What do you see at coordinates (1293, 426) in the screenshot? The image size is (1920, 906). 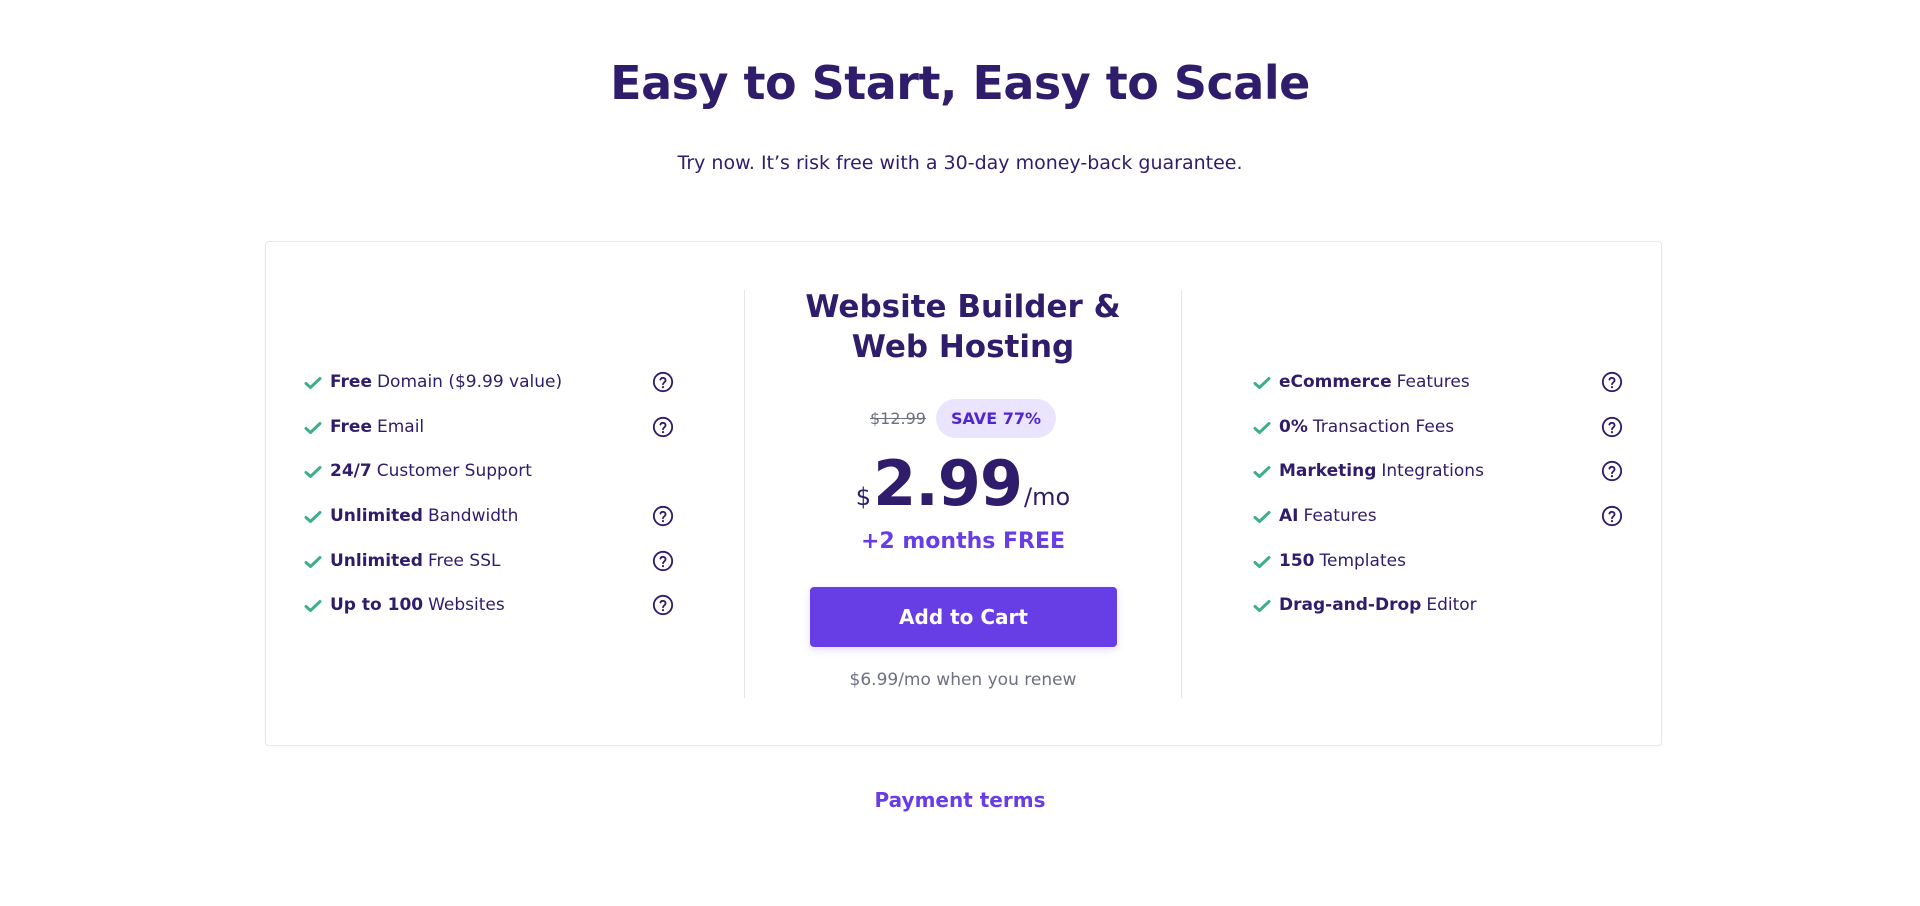 I see `feature-highlight: 0%` at bounding box center [1293, 426].